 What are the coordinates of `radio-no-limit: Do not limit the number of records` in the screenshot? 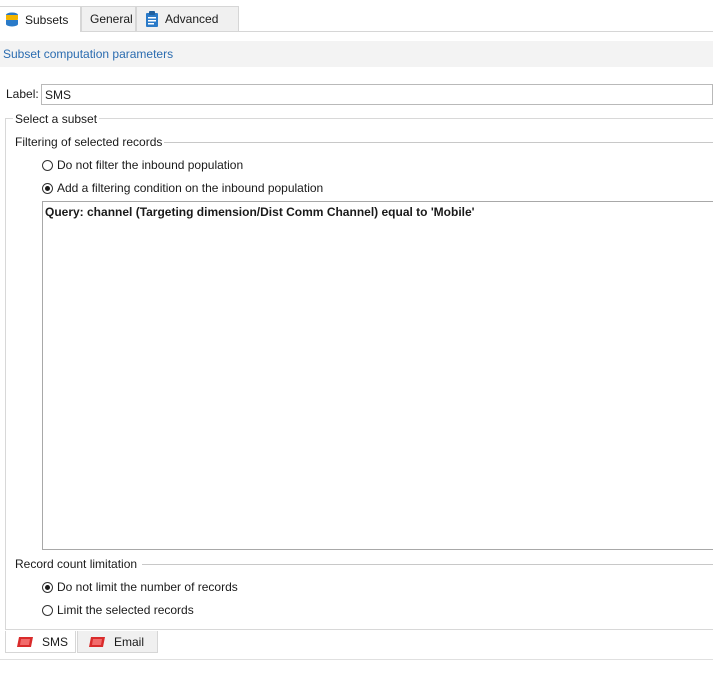 It's located at (140, 587).